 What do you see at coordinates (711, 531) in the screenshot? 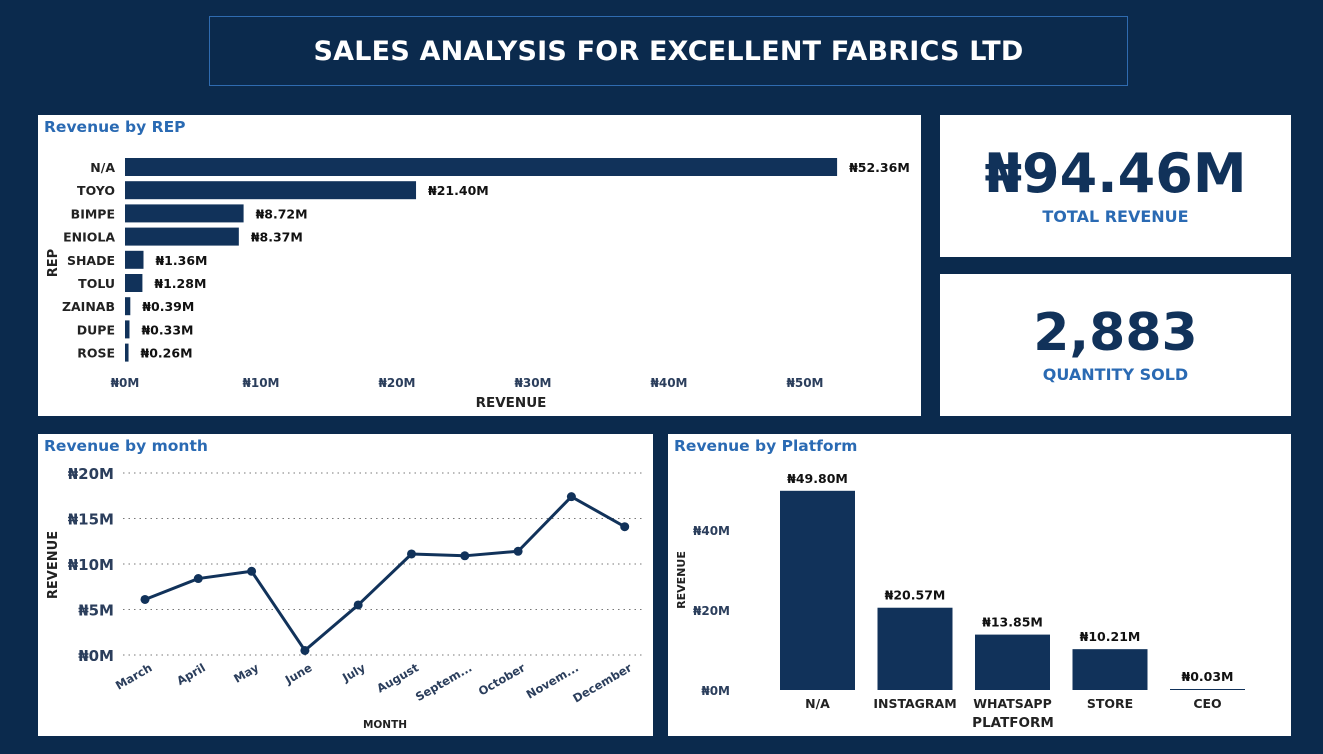
I see `platform-y-tick-label: ₦40M` at bounding box center [711, 531].